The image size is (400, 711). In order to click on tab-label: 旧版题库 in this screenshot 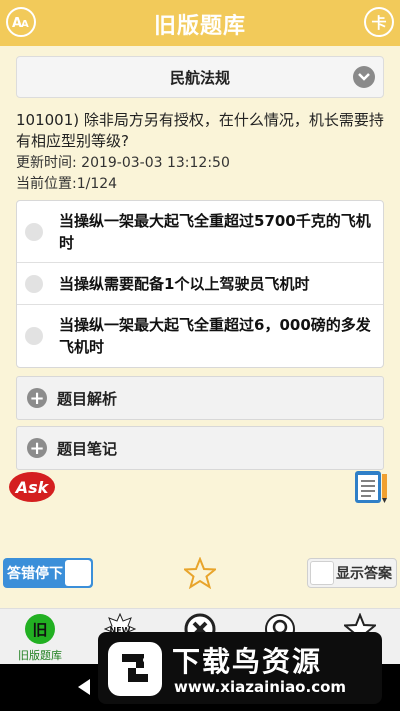, I will do `click(40, 655)`.